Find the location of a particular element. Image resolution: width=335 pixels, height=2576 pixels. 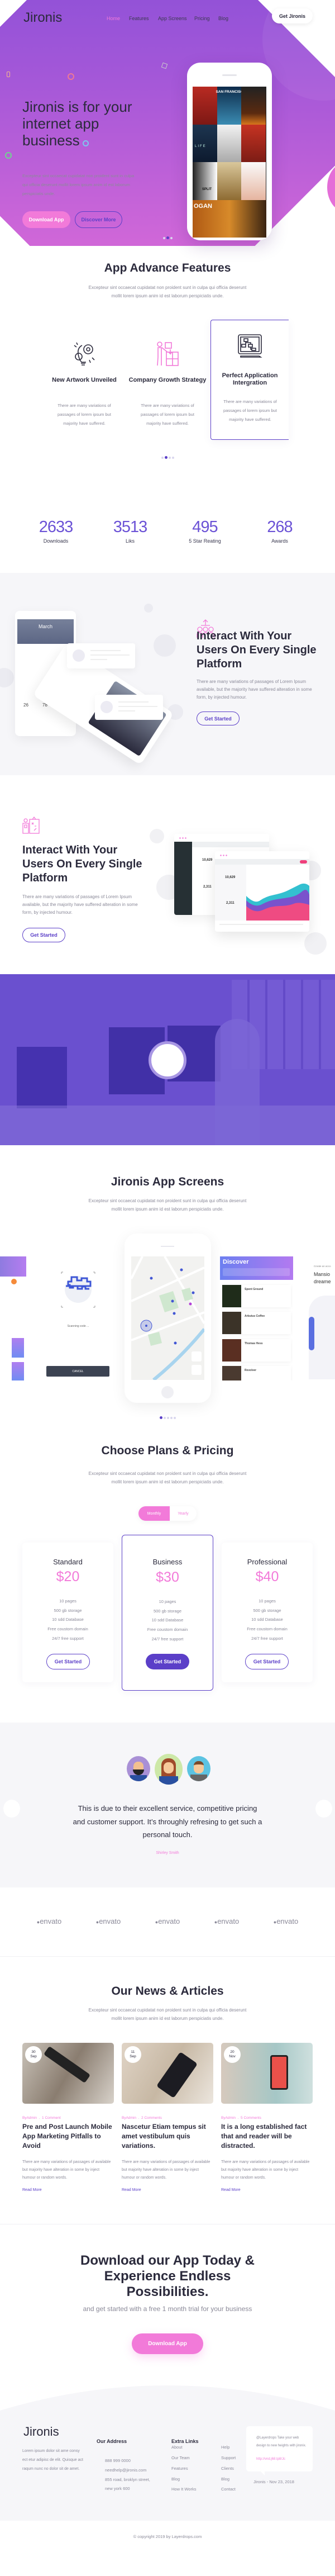

bubble-decoration is located at coordinates (165, 645).